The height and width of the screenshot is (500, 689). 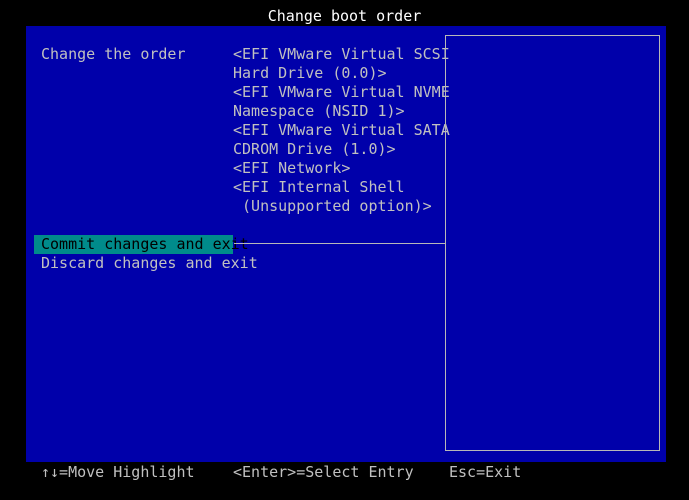 What do you see at coordinates (485, 472) in the screenshot?
I see `exit-hint: Esc=Exit` at bounding box center [485, 472].